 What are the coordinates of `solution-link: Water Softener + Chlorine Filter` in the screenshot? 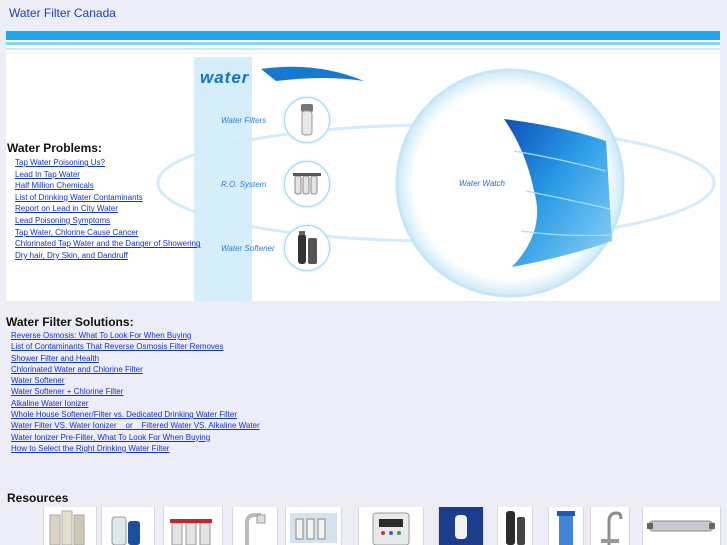 It's located at (67, 391).